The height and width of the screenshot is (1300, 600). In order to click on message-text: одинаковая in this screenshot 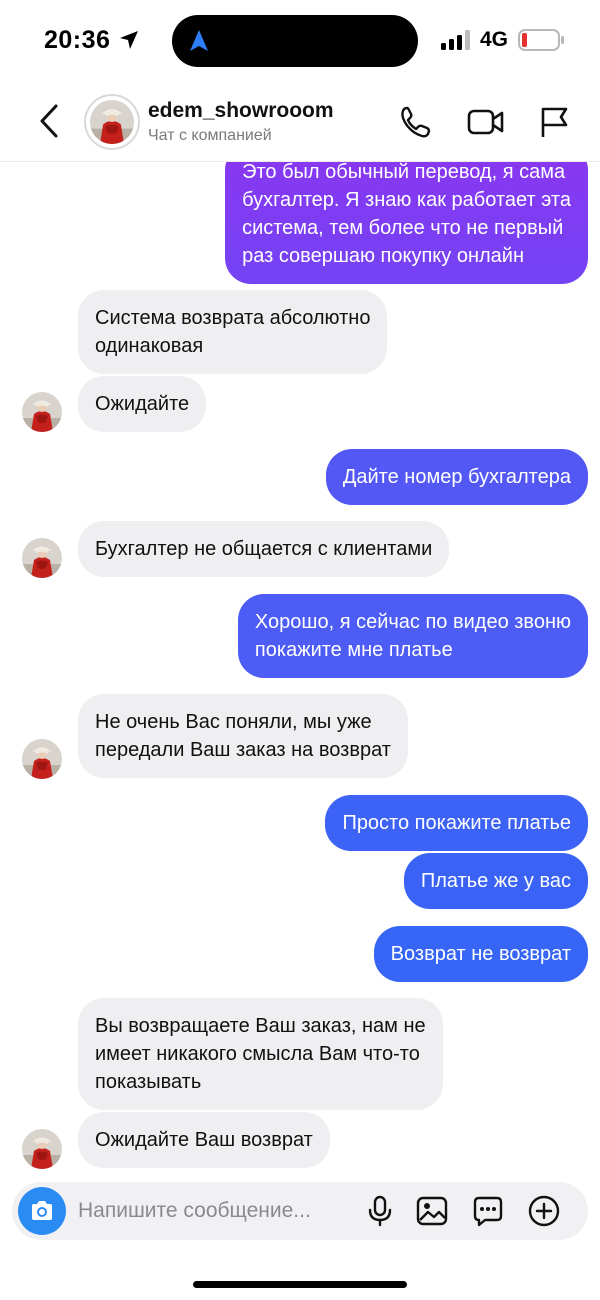, I will do `click(149, 346)`.